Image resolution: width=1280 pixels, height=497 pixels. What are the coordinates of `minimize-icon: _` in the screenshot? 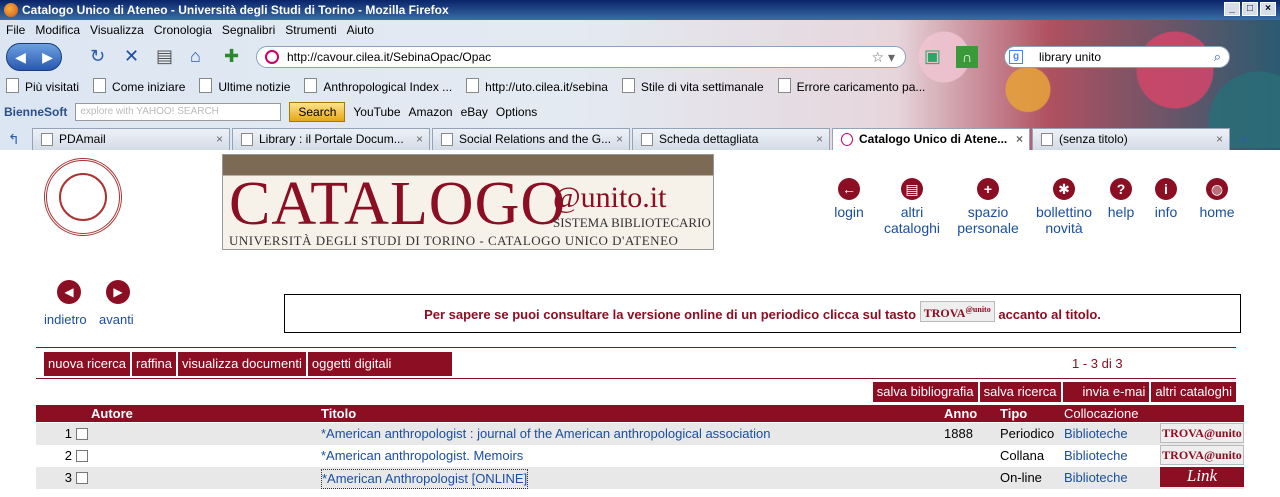 It's located at (1232, 9).